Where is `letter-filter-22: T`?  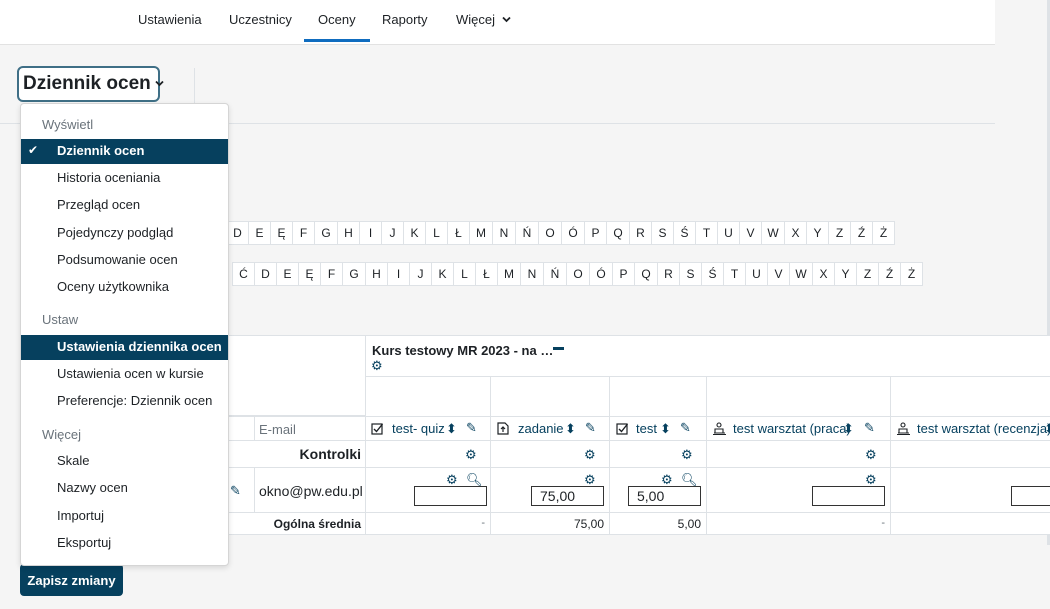
letter-filter-22: T is located at coordinates (706, 233).